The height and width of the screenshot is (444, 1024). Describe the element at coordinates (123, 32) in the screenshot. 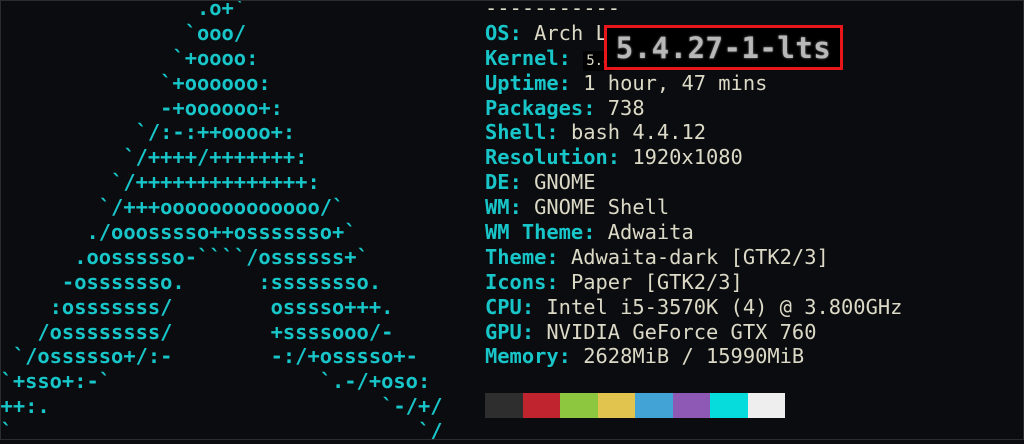

I see `logo-line: `ooo/` at that location.